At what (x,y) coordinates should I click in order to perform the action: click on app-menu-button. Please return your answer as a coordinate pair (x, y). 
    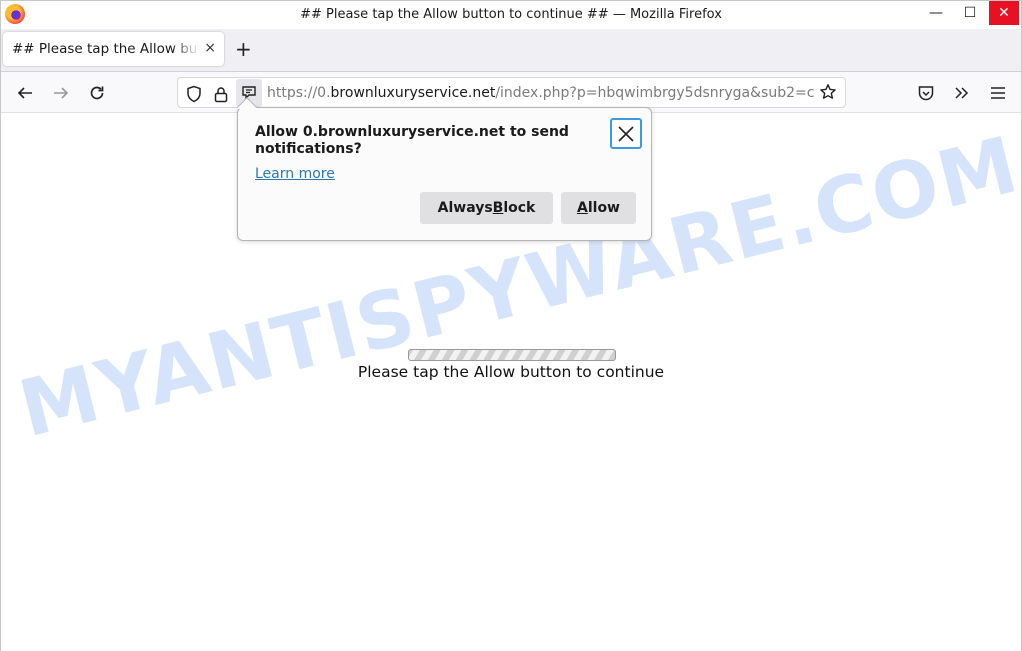
    Looking at the image, I should click on (998, 93).